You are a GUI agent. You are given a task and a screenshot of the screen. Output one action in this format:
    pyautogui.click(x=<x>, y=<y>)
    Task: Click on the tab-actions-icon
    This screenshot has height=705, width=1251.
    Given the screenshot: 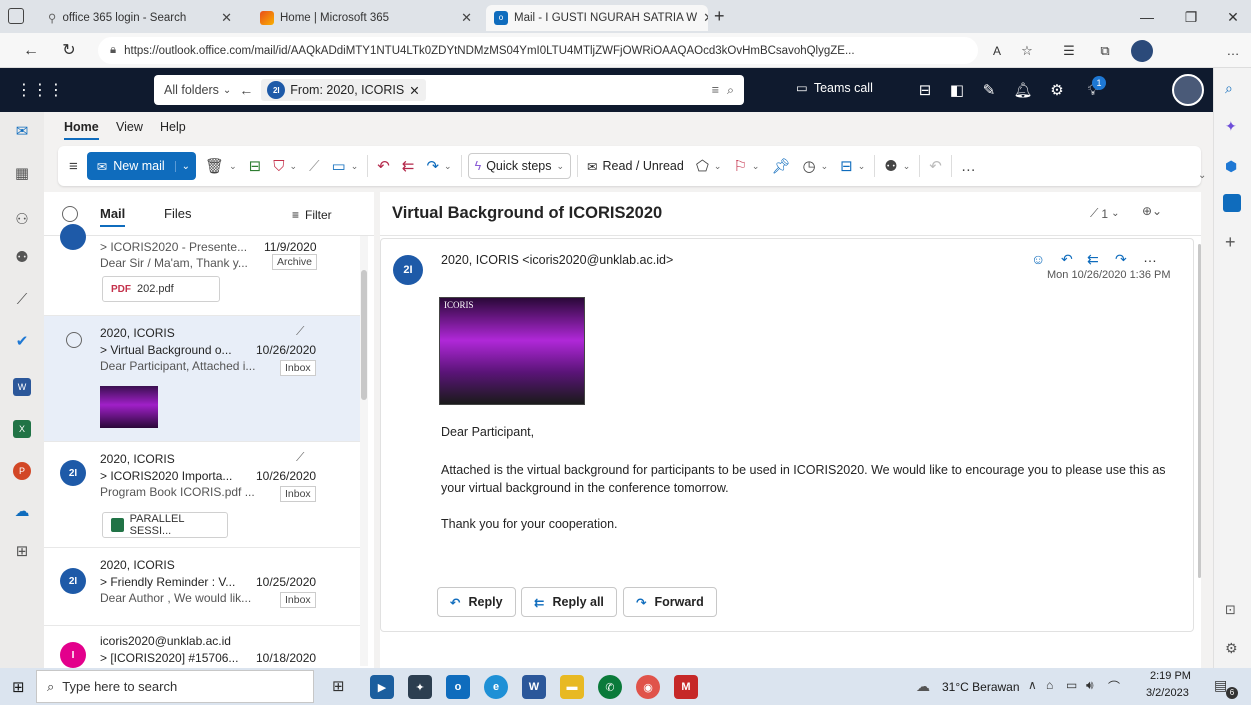 What is the action you would take?
    pyautogui.click(x=16, y=16)
    